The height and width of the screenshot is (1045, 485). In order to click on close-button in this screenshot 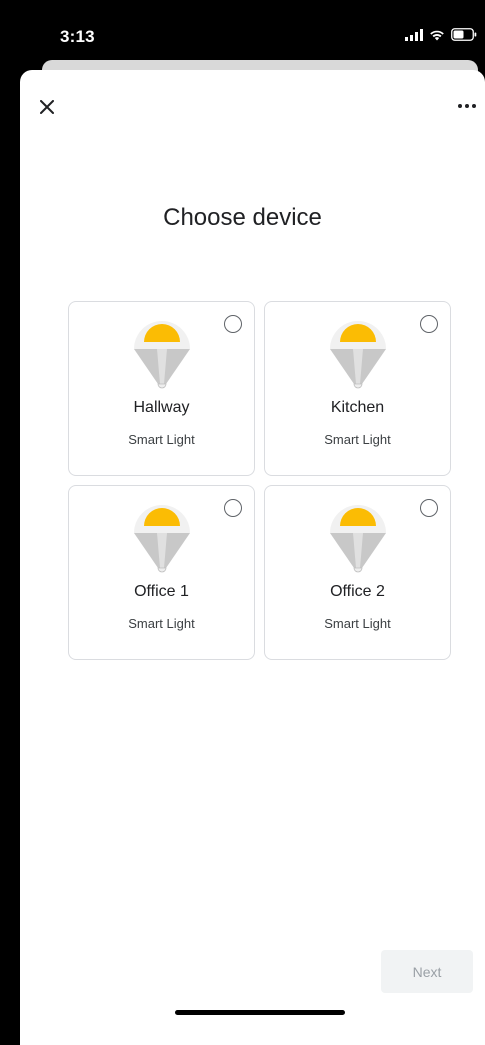, I will do `click(47, 107)`.